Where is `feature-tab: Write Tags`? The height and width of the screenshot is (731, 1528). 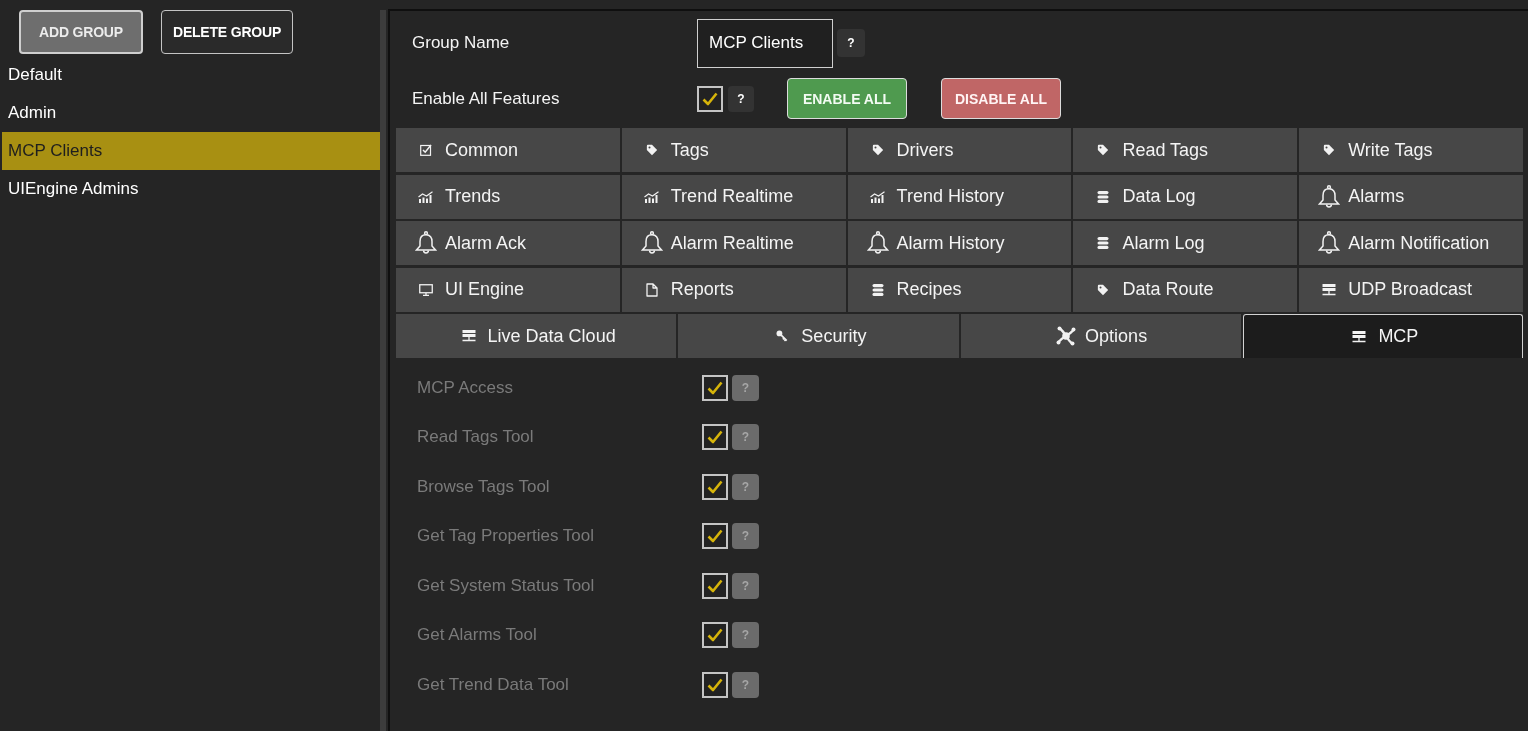
feature-tab: Write Tags is located at coordinates (1411, 150).